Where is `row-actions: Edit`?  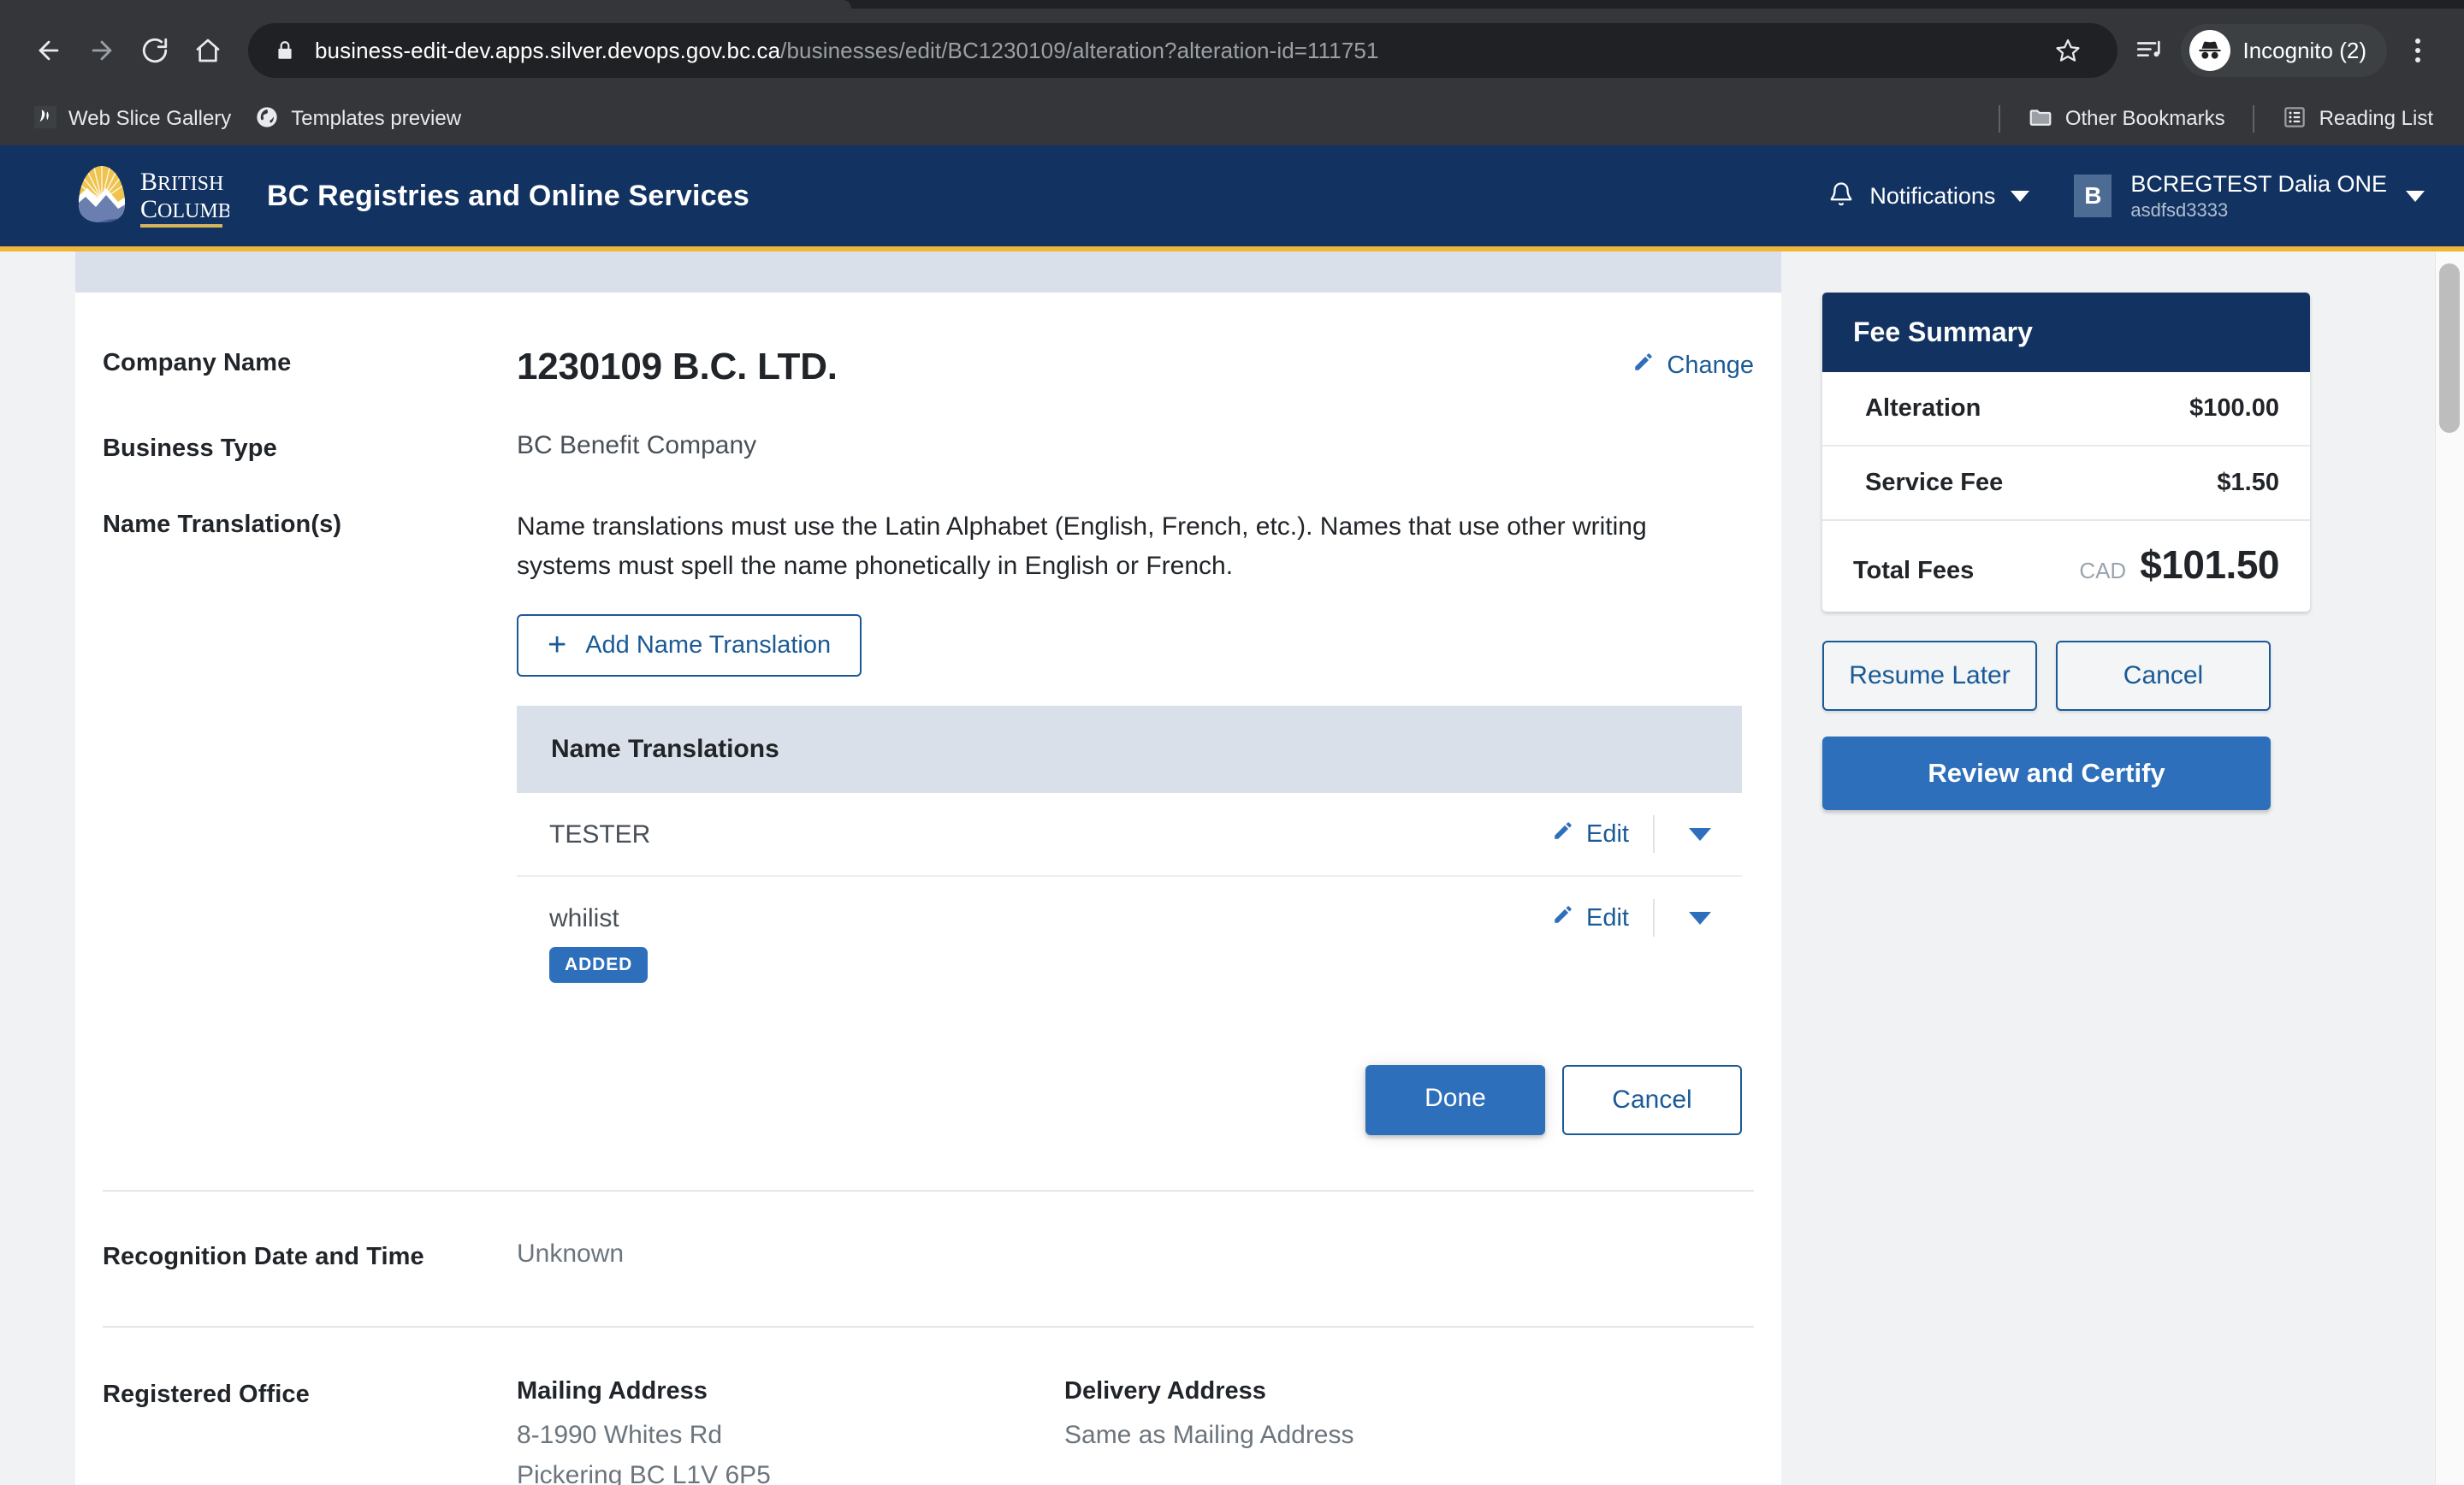 row-actions: Edit is located at coordinates (1647, 834).